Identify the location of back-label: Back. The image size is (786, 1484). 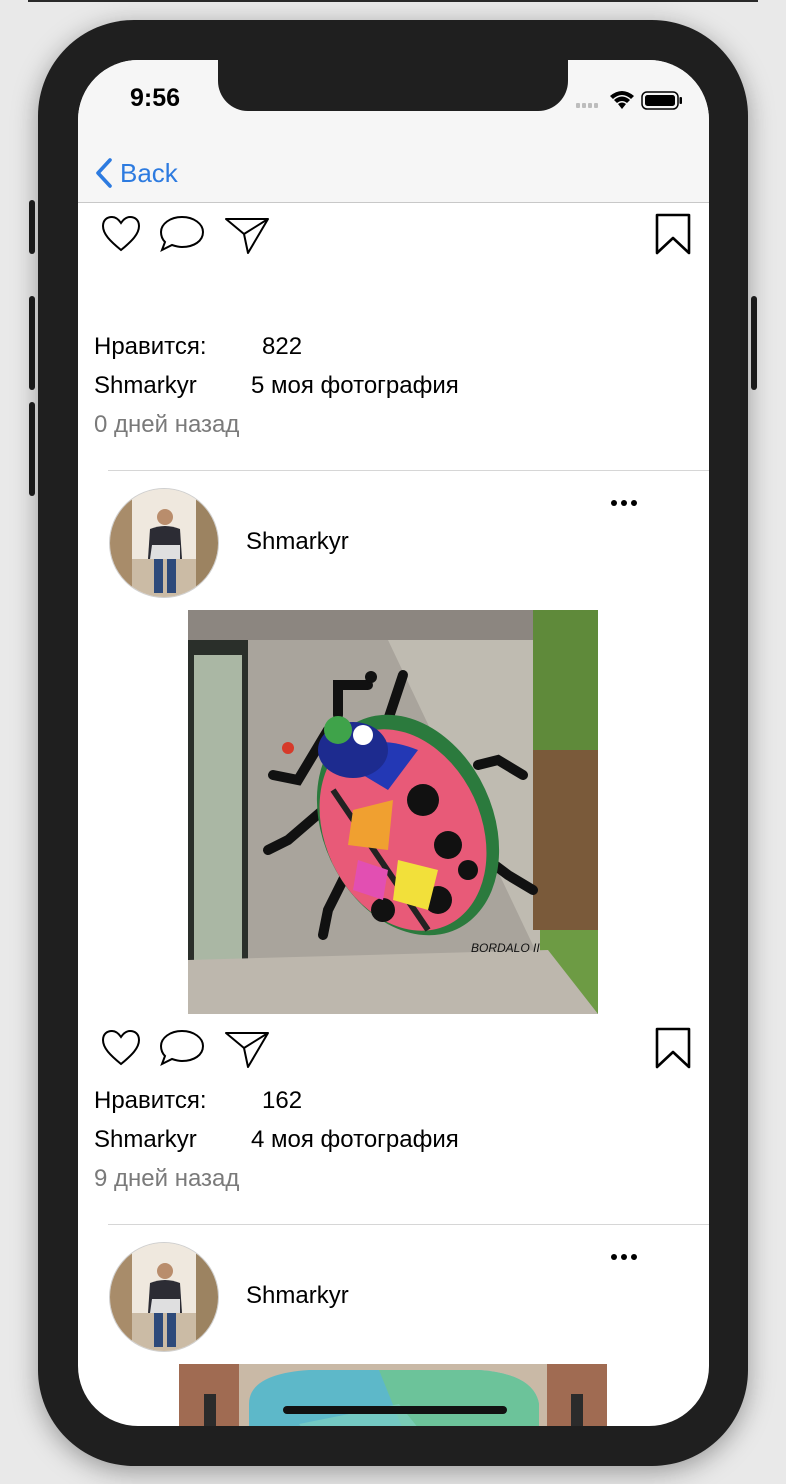
(149, 172).